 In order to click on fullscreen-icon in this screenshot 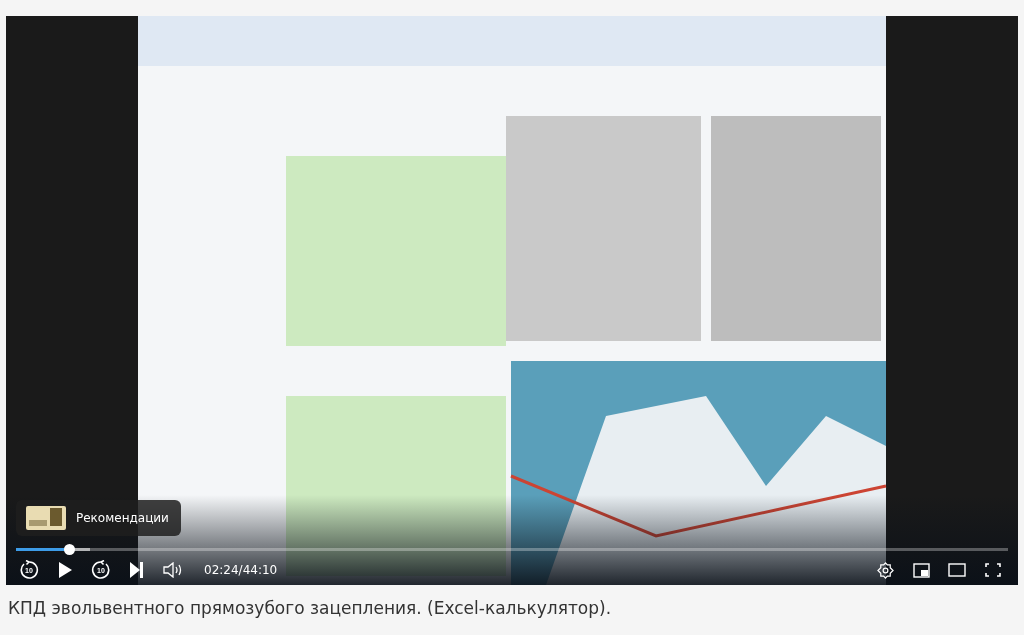, I will do `click(993, 570)`.